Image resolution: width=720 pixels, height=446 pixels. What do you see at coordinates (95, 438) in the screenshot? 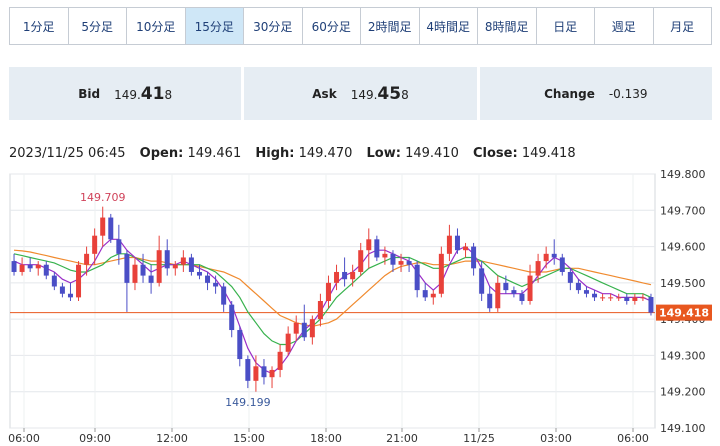
I see `x-tick-label: 09:00` at bounding box center [95, 438].